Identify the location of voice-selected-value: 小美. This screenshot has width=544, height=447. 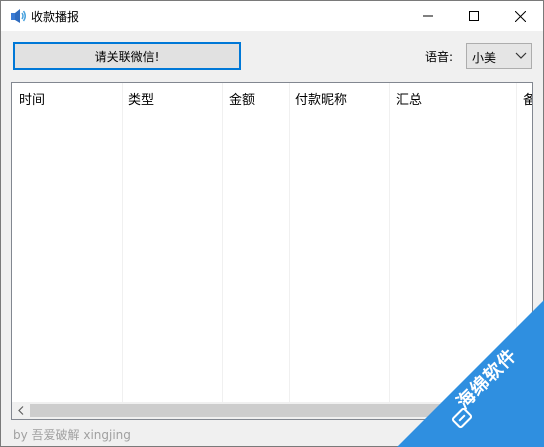
(484, 58).